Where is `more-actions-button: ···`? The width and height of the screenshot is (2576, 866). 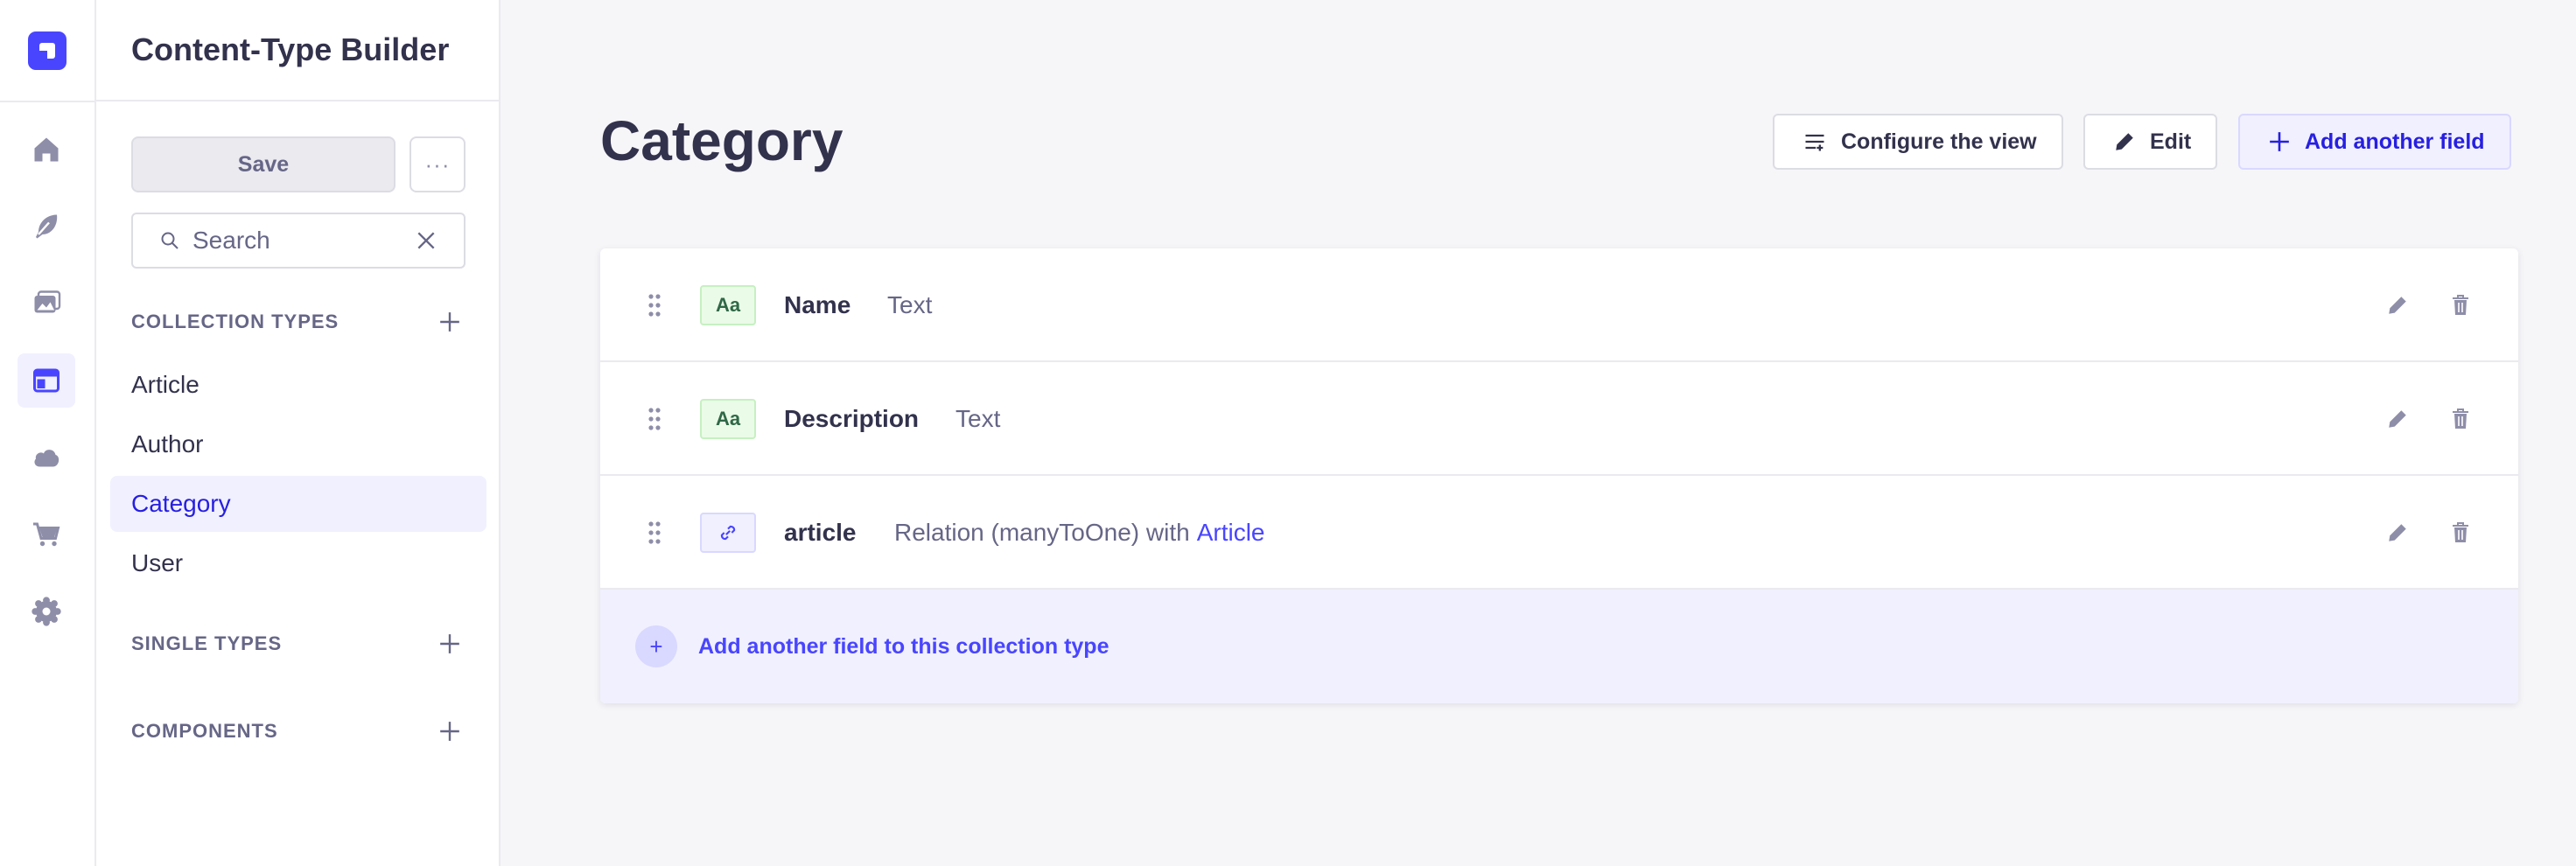 more-actions-button: ··· is located at coordinates (438, 164).